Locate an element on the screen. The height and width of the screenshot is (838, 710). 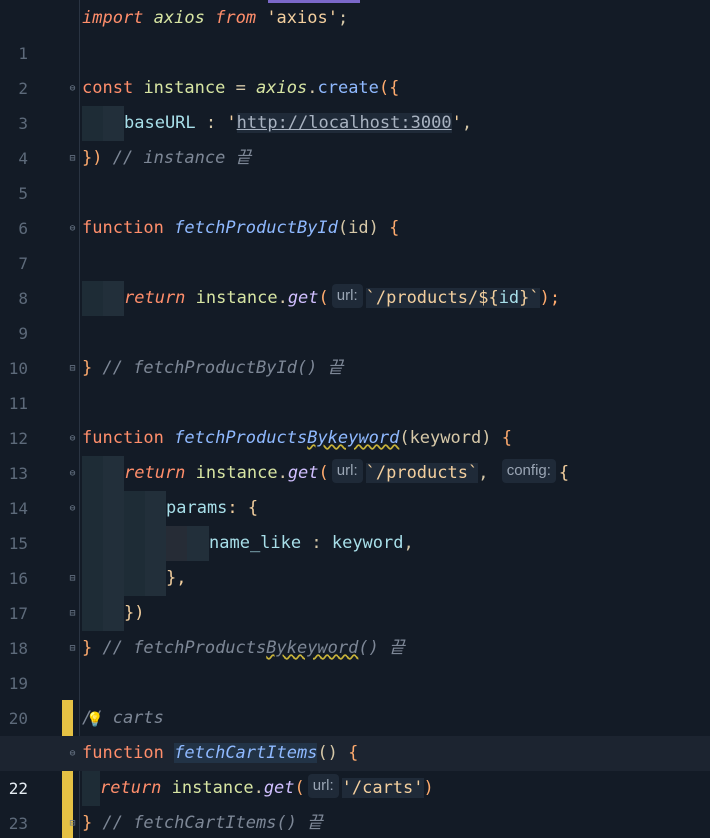
code-line: 20 is located at coordinates (355, 697).